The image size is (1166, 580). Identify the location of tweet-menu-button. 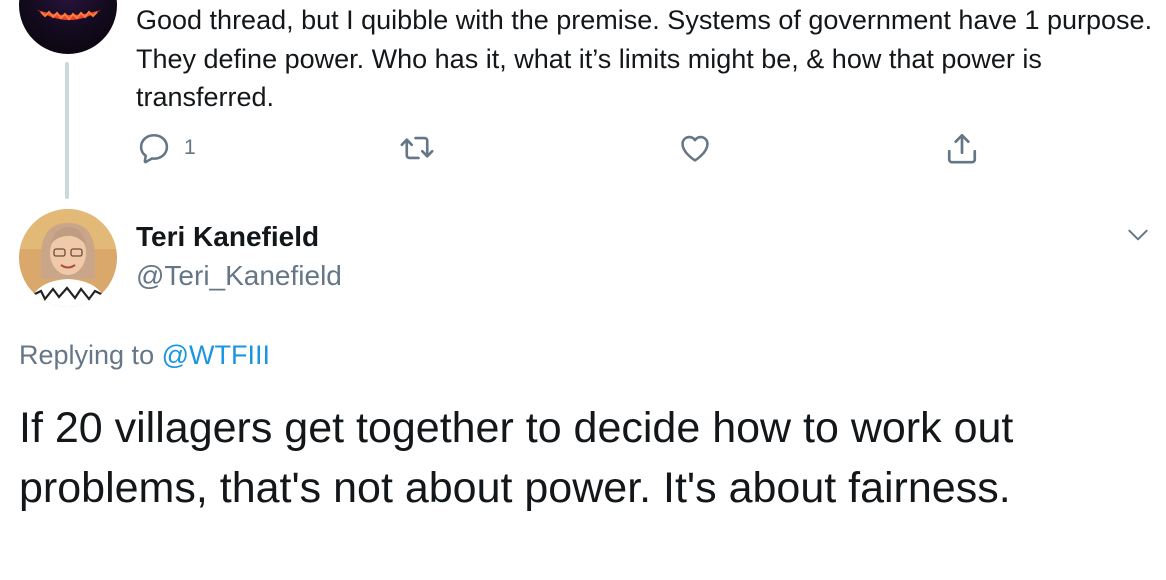
(1138, 237).